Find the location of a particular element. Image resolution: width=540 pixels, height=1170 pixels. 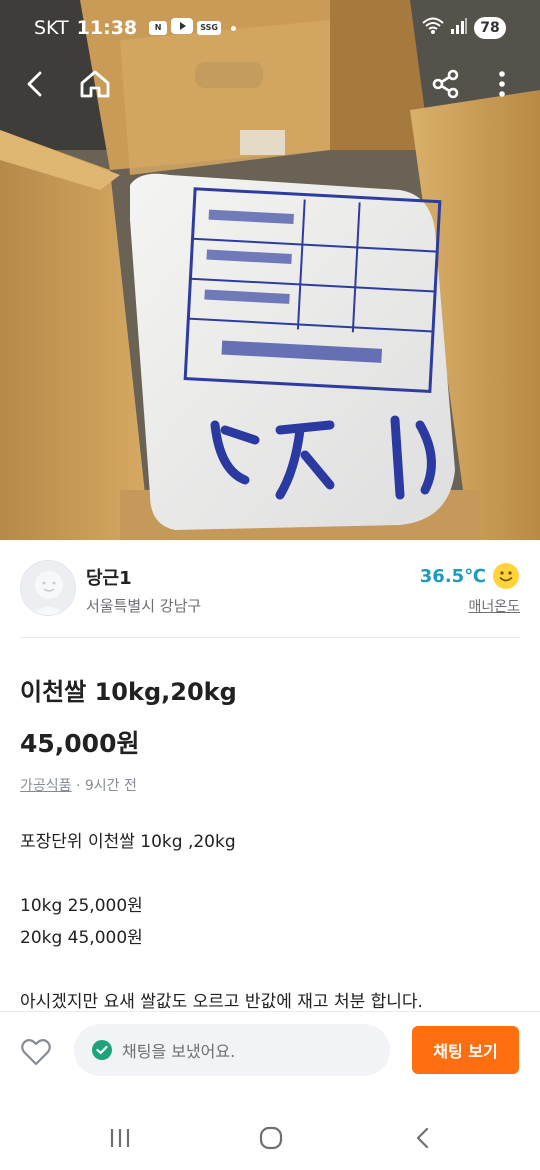

more-vertical-icon is located at coordinates (502, 84).